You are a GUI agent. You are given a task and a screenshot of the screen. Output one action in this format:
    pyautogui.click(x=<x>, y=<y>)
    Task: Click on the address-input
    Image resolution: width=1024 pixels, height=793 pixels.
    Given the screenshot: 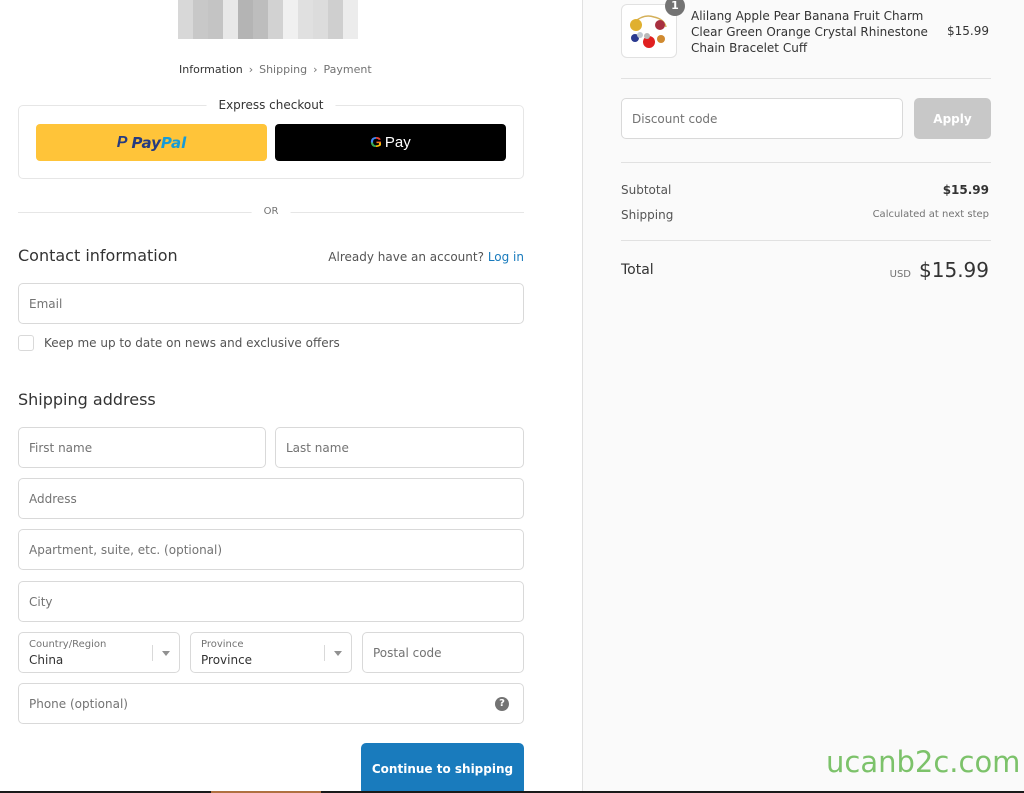 What is the action you would take?
    pyautogui.click(x=271, y=498)
    